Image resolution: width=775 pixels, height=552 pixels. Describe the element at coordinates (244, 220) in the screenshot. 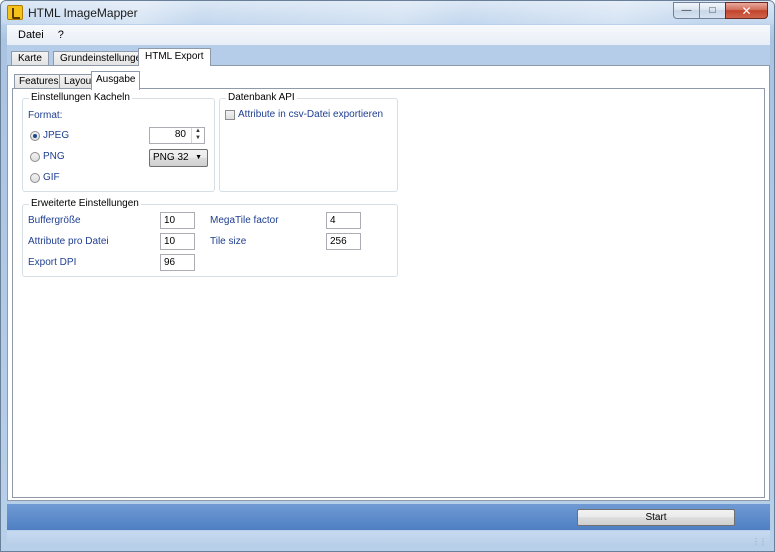

I see `megatile-factor-label: MegaTile factor` at that location.